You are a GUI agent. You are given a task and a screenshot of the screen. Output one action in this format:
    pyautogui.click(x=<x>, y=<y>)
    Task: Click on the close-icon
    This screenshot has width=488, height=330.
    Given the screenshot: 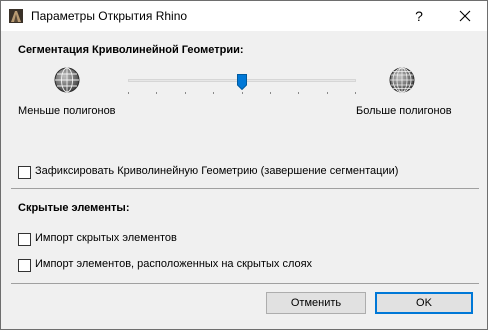 What is the action you would take?
    pyautogui.click(x=465, y=16)
    